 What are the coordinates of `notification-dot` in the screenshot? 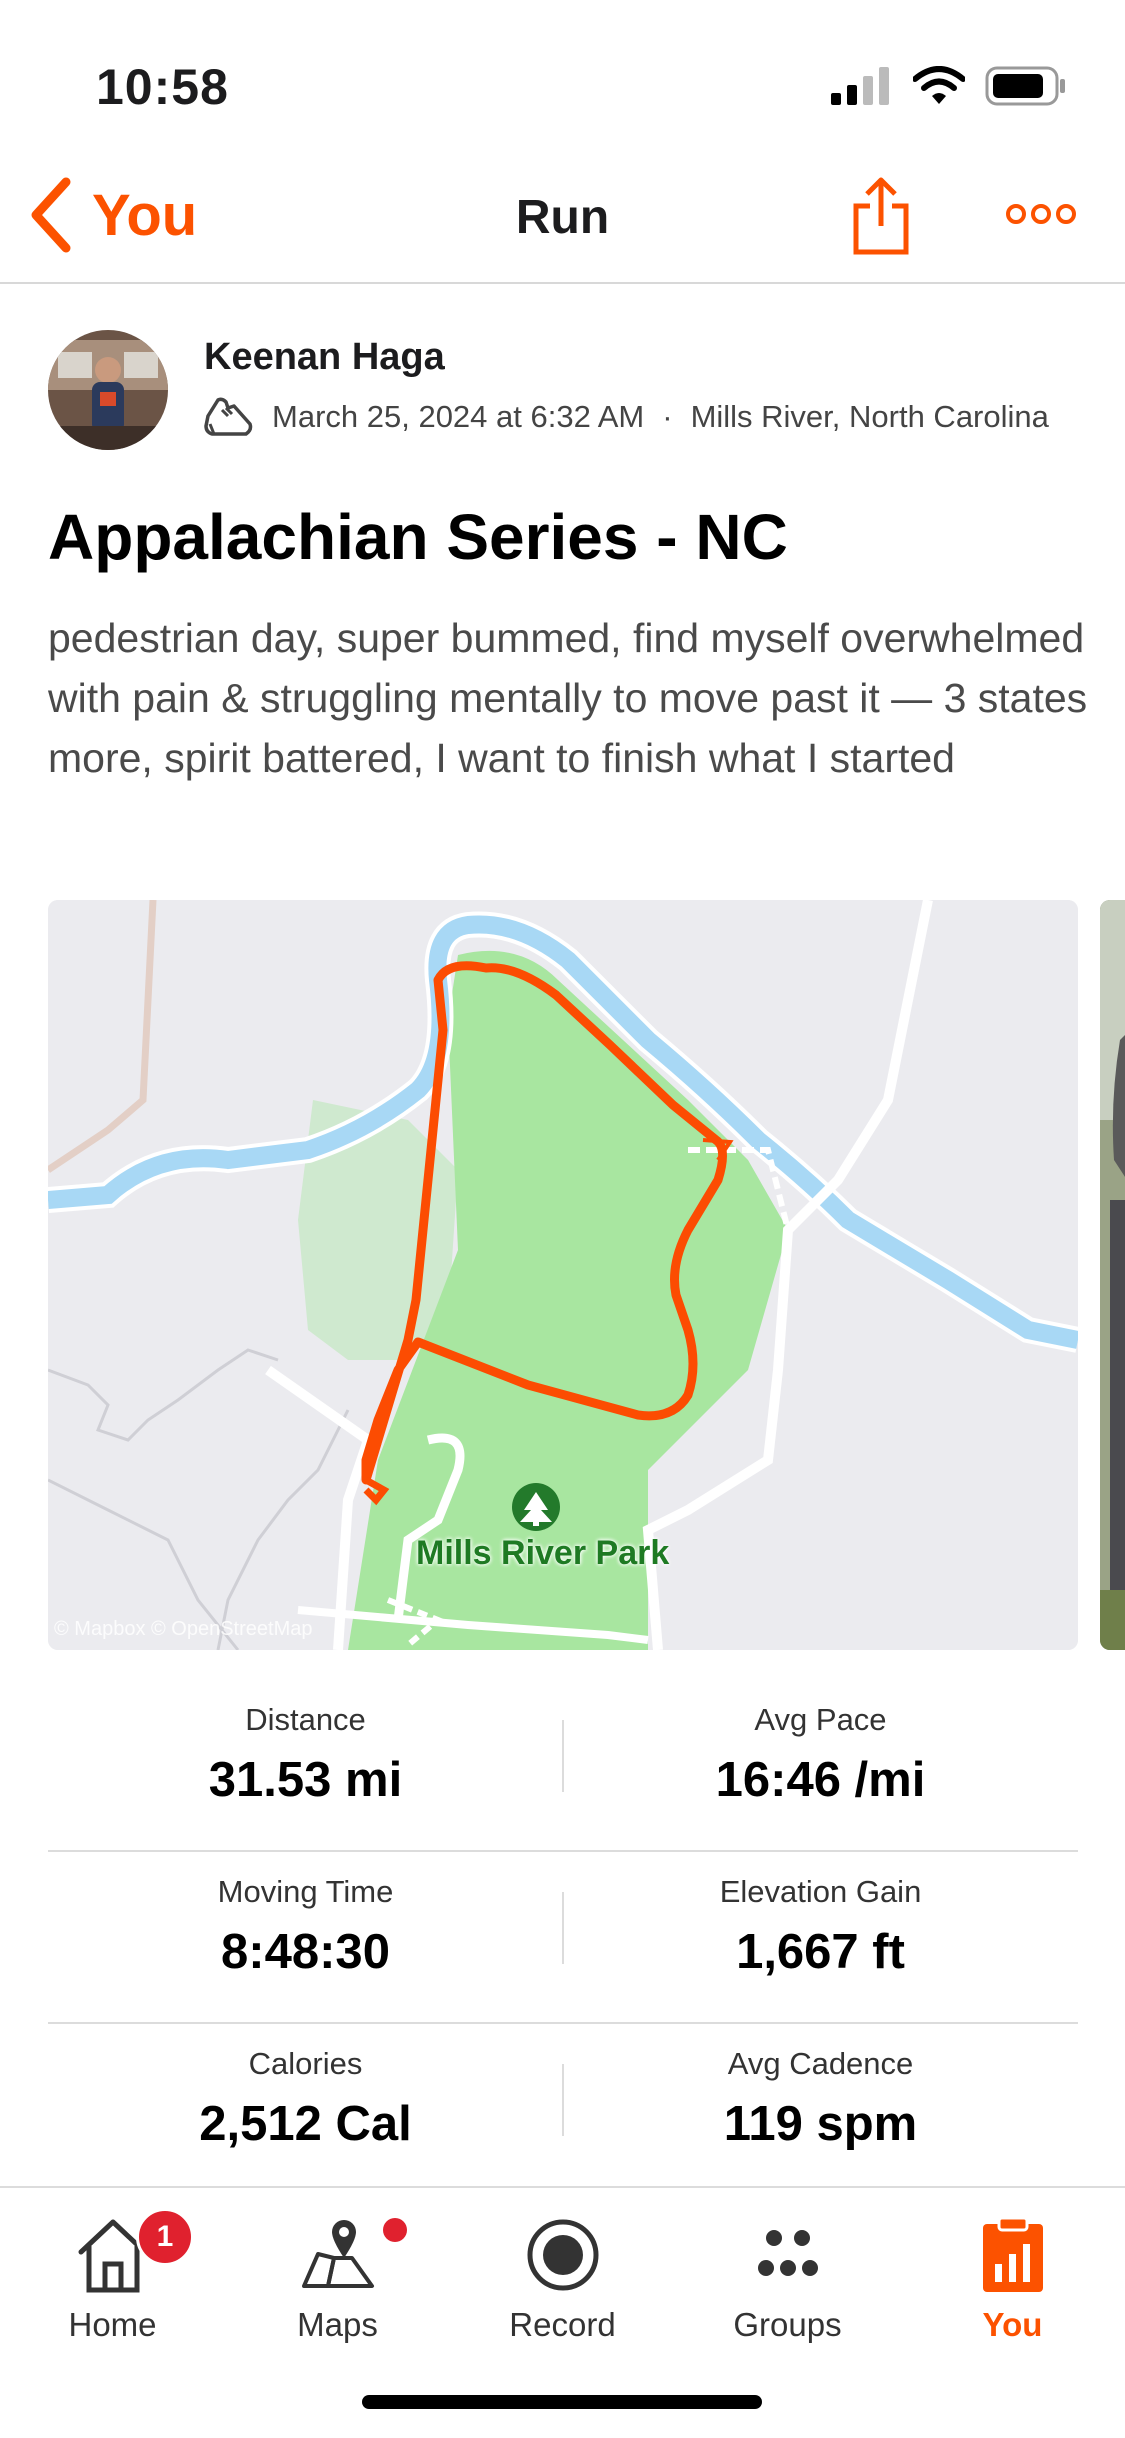 It's located at (395, 2230).